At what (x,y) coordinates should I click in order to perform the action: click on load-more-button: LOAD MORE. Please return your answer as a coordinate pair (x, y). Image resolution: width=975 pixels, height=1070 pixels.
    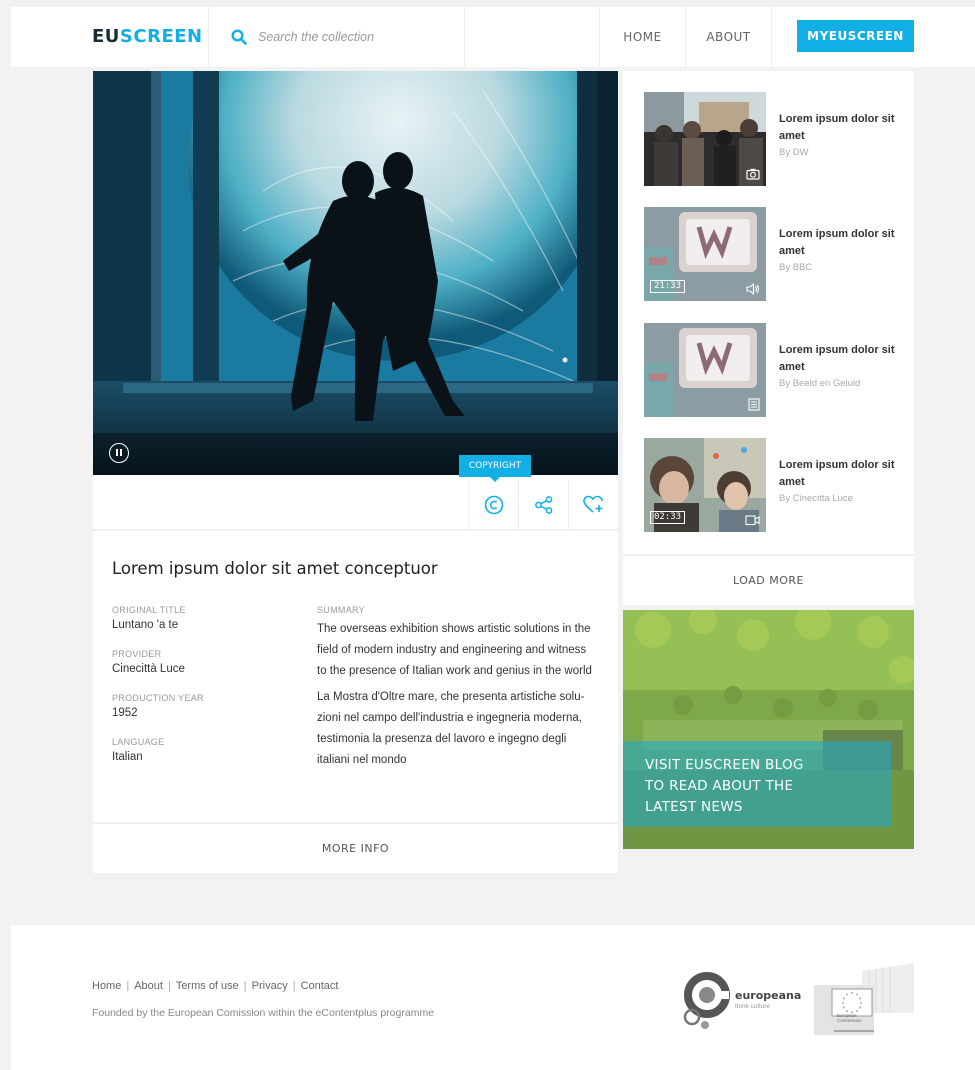
    Looking at the image, I should click on (768, 580).